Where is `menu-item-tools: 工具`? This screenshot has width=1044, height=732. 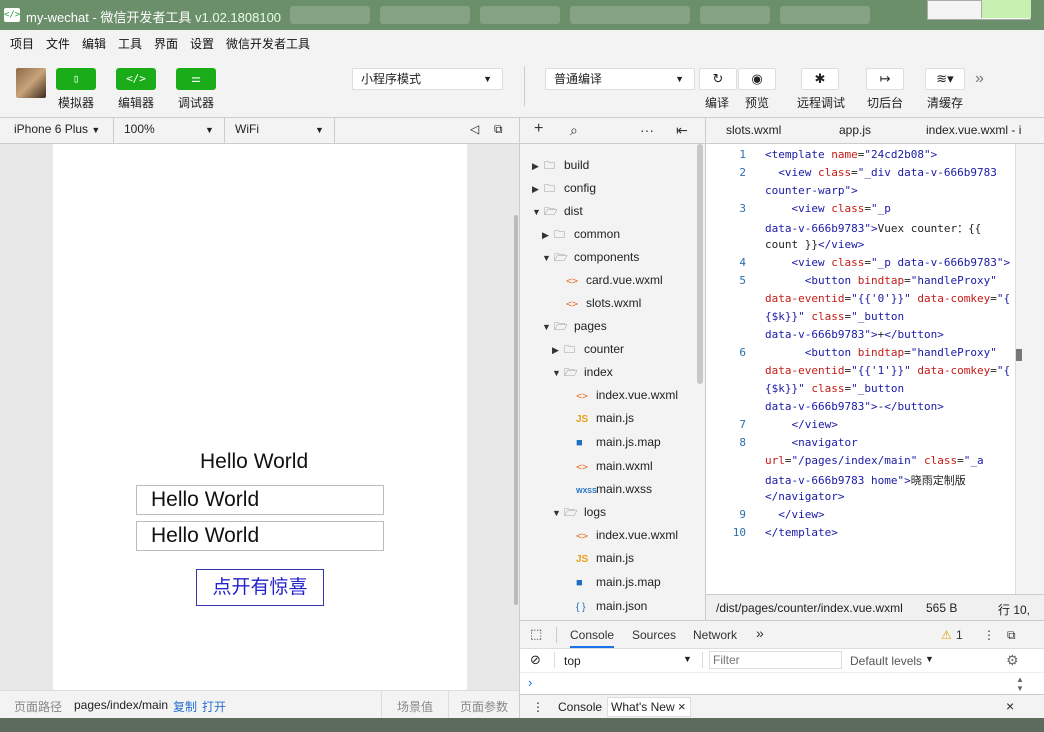 menu-item-tools: 工具 is located at coordinates (130, 43).